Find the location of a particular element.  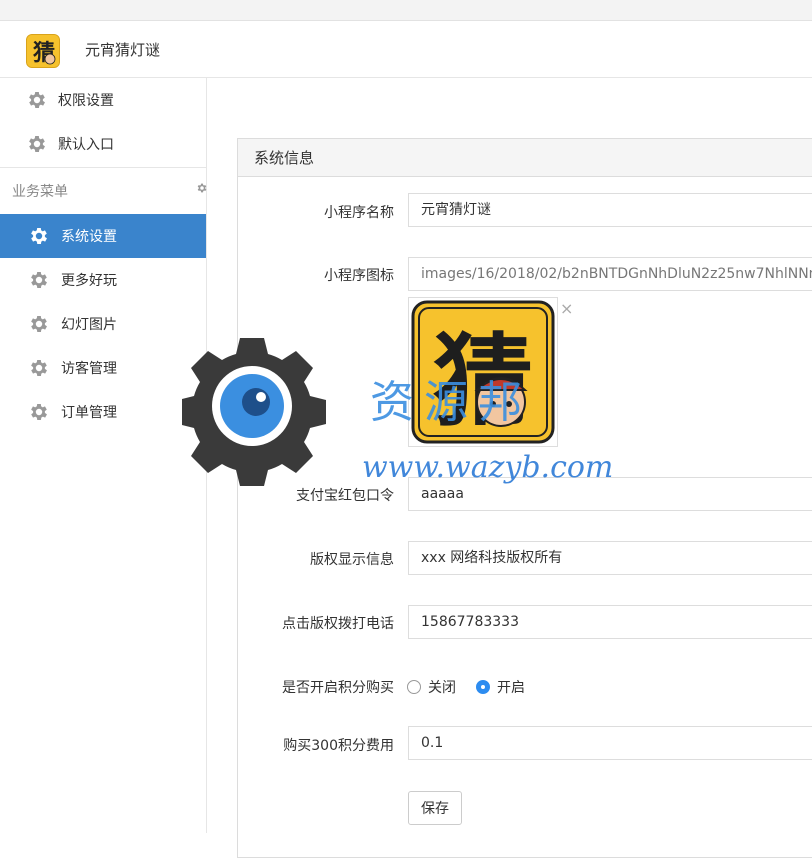

points-buy-radio-group: 关闭 开启 is located at coordinates (476, 687).